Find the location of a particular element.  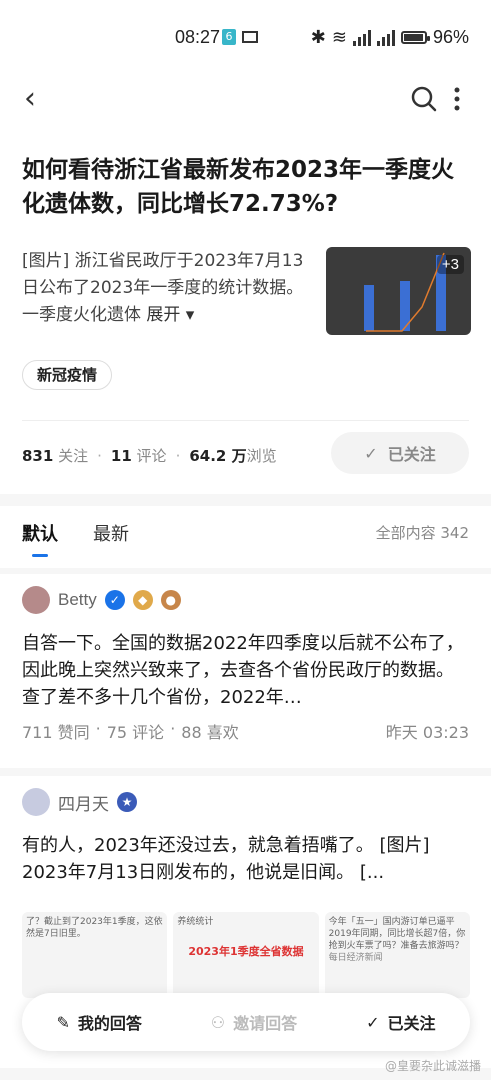

follow-question-button: ✓ 已关注 is located at coordinates (400, 453).